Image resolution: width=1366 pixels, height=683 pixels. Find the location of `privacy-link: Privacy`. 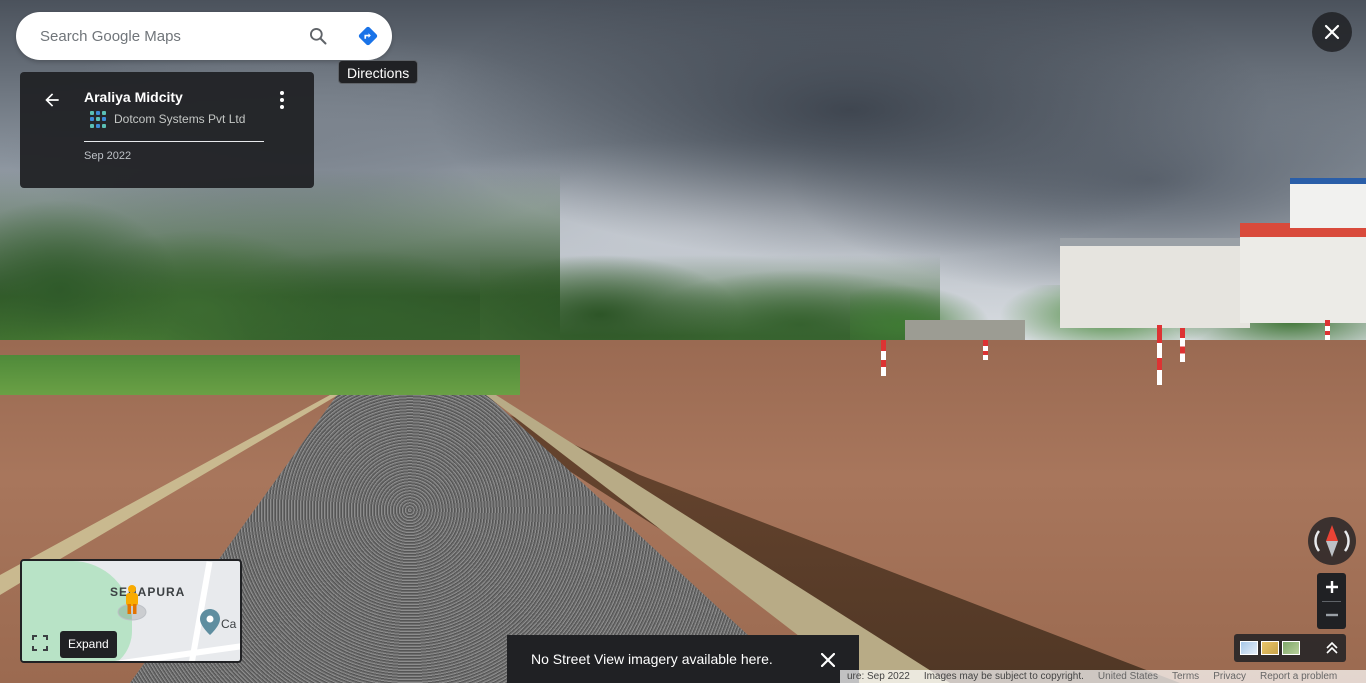

privacy-link: Privacy is located at coordinates (1229, 676).